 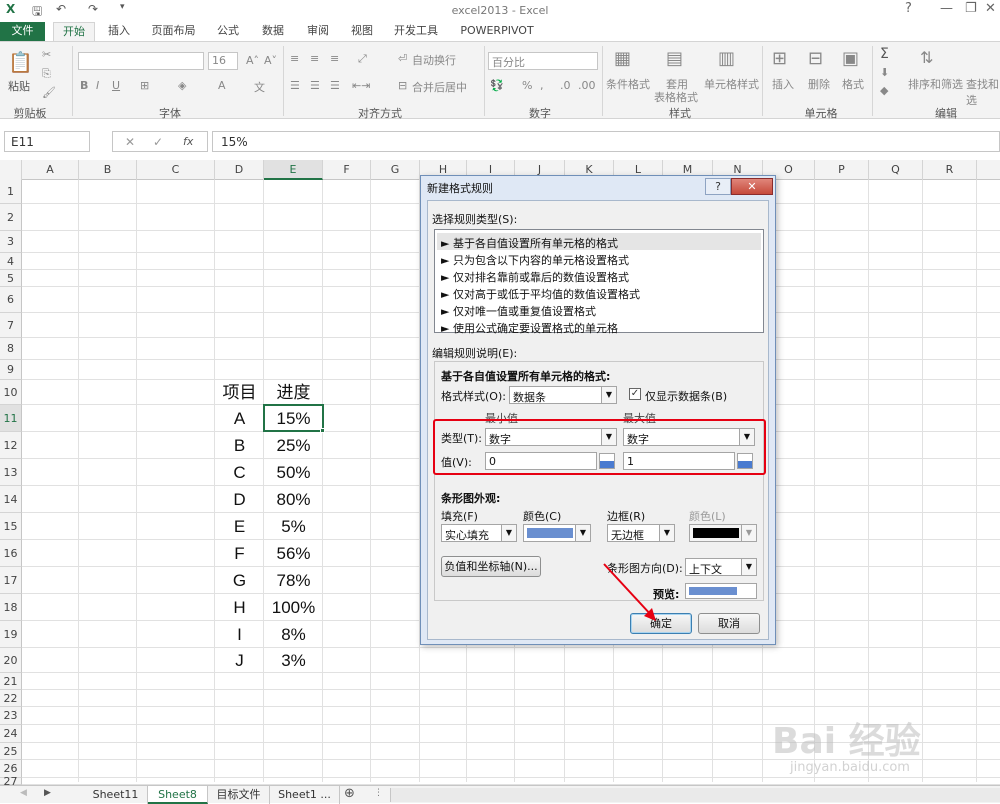 What do you see at coordinates (293, 499) in the screenshot?
I see `cell-progress: 80%` at bounding box center [293, 499].